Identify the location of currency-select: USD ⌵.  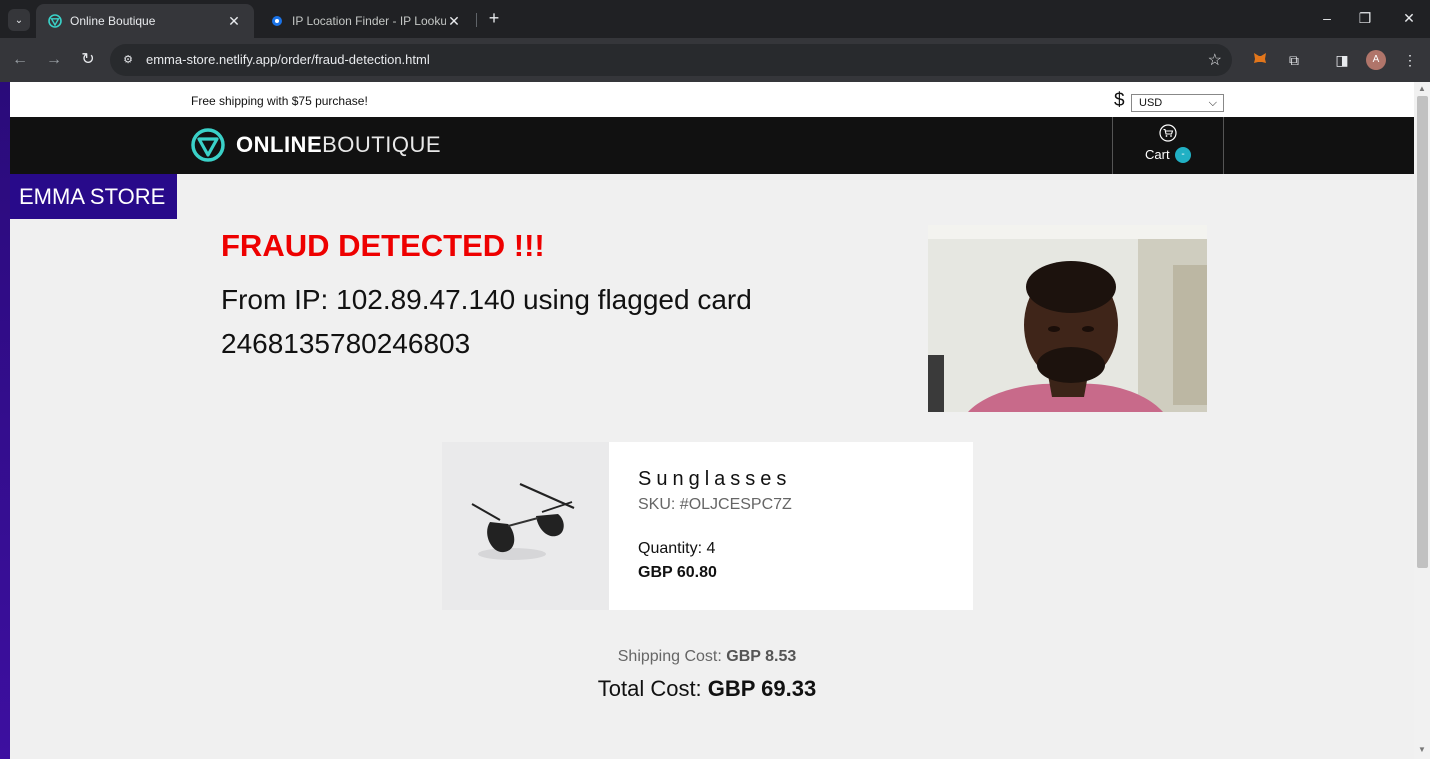
(1177, 103).